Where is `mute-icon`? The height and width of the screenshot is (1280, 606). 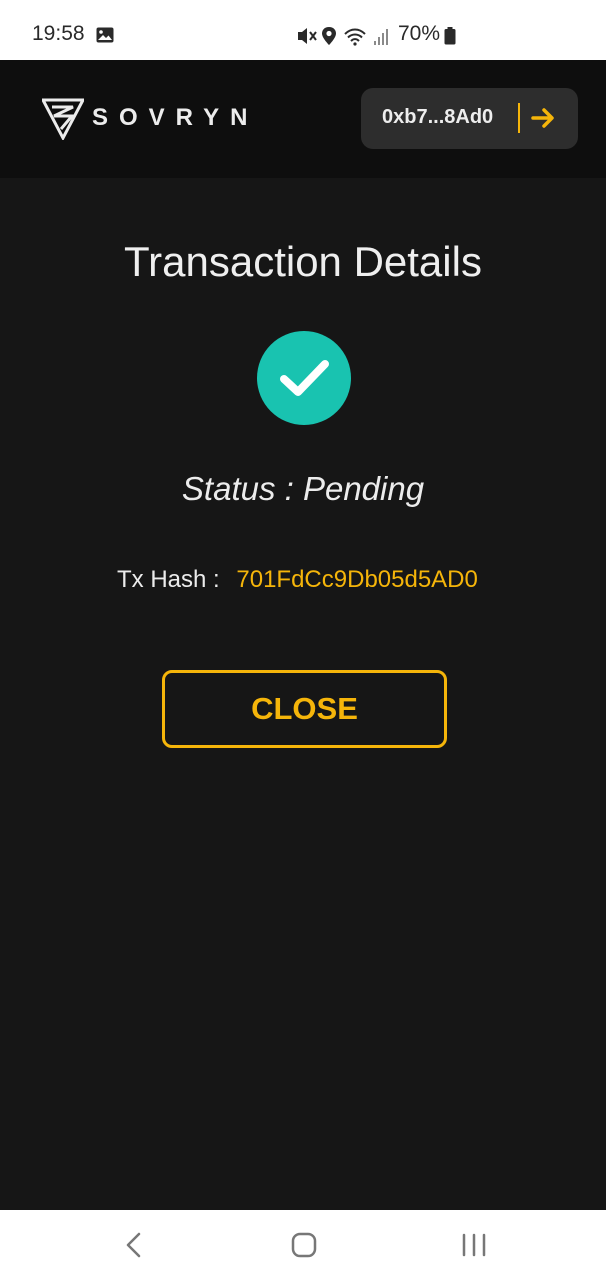
mute-icon is located at coordinates (307, 36).